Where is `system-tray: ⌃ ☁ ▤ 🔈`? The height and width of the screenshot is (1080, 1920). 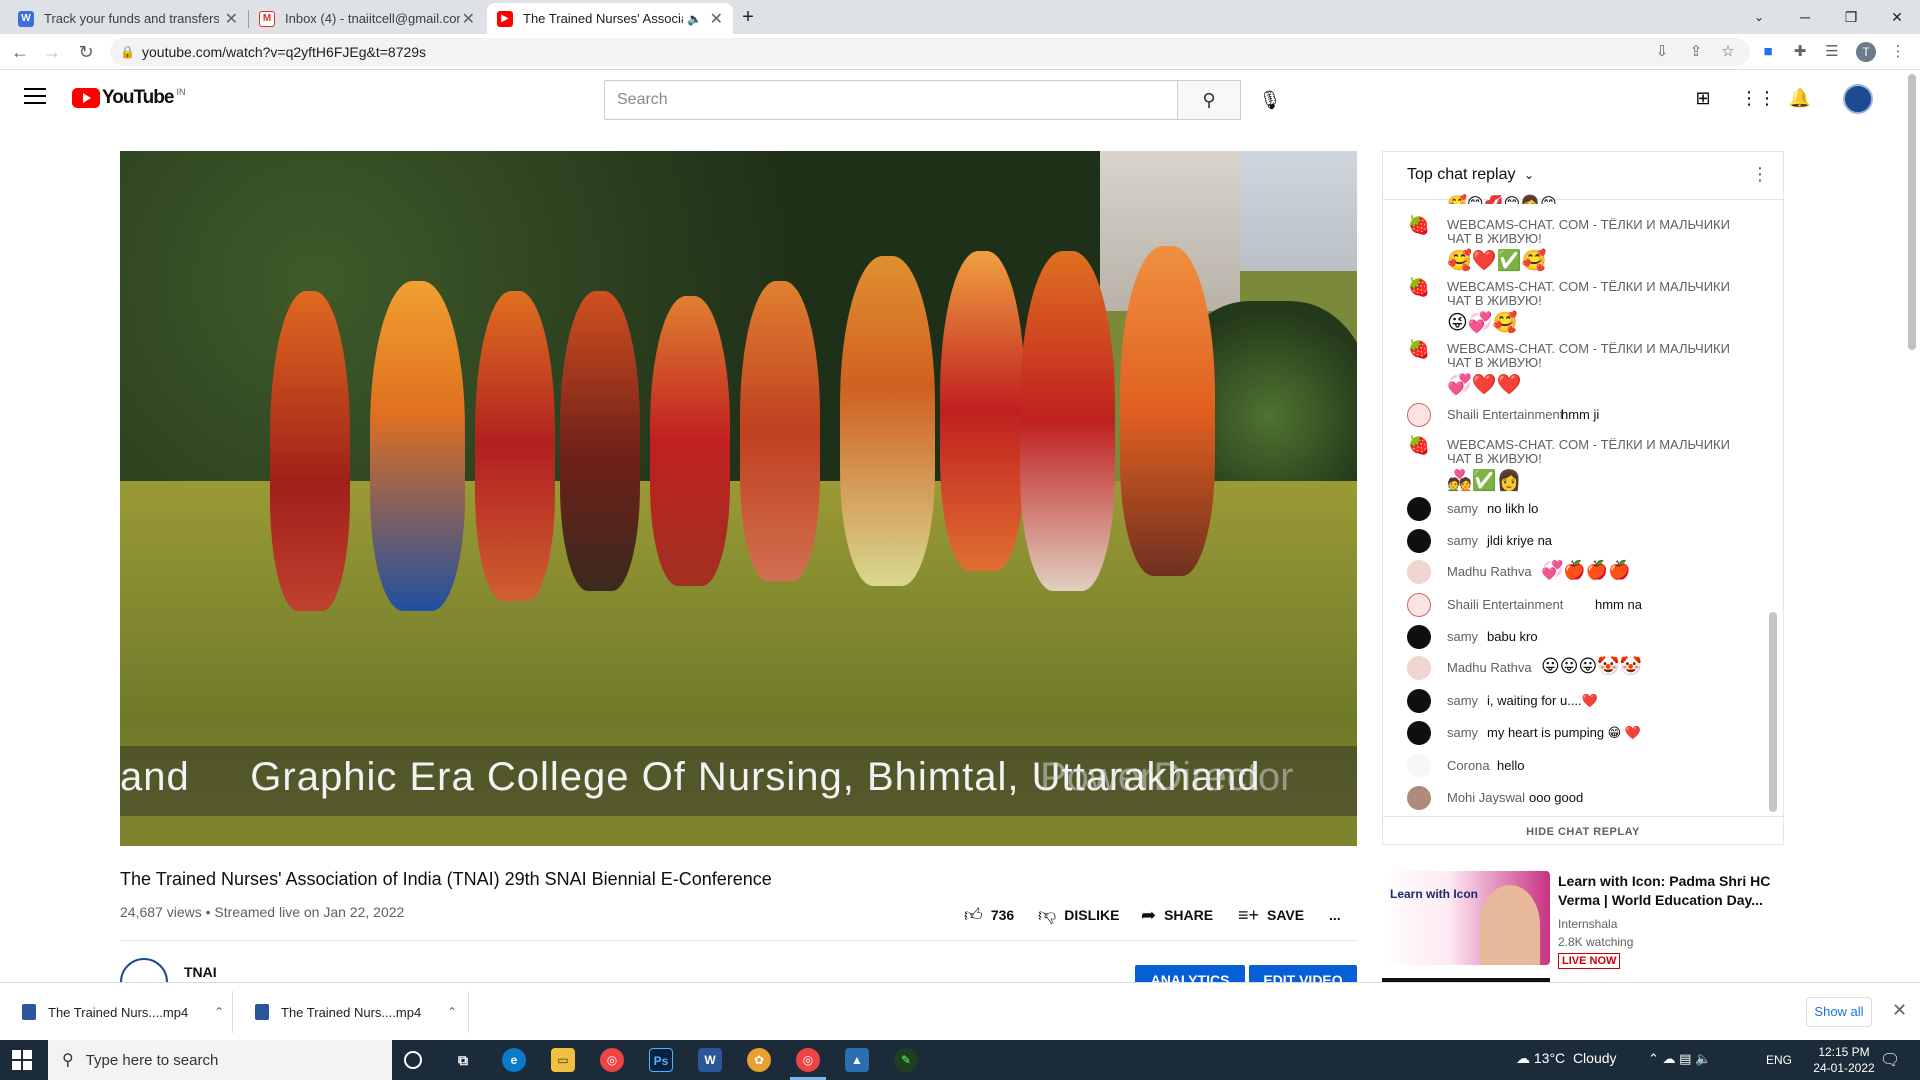
system-tray: ⌃ ☁ ▤ 🔈 is located at coordinates (1679, 1059).